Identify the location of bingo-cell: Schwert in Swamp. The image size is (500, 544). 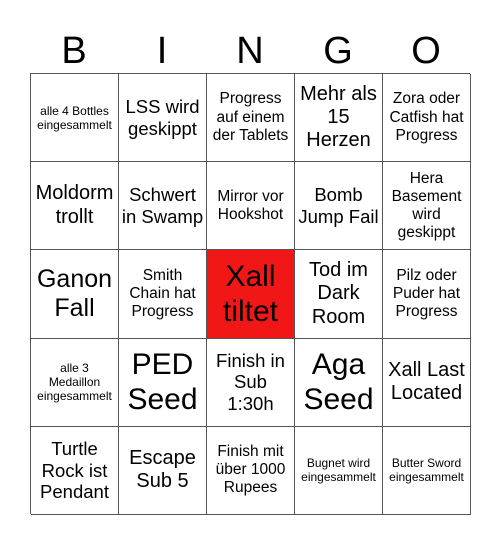
(163, 206).